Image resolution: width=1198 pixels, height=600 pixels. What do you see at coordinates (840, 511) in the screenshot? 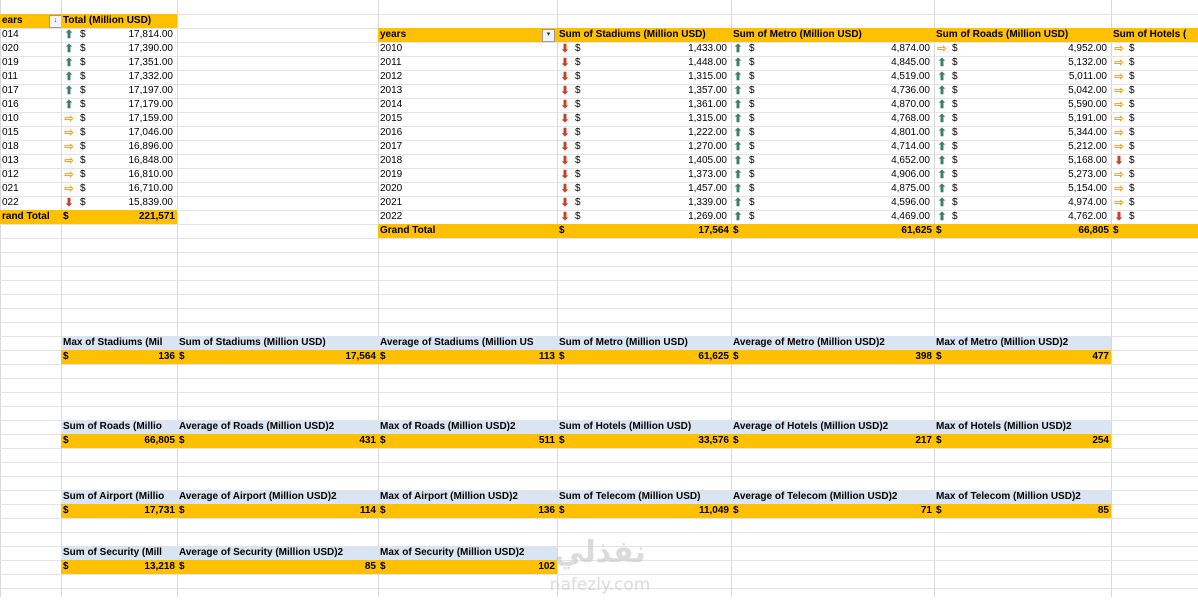
I see `summary-value: 71` at bounding box center [840, 511].